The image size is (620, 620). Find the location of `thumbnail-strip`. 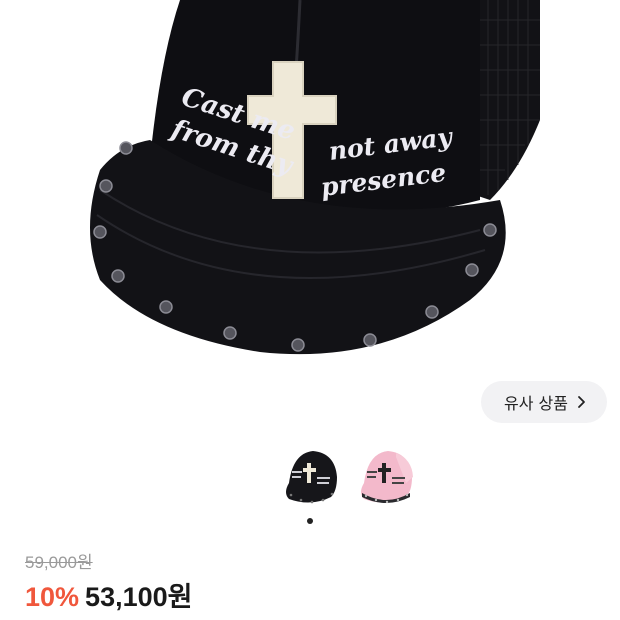

thumbnail-strip is located at coordinates (310, 479).